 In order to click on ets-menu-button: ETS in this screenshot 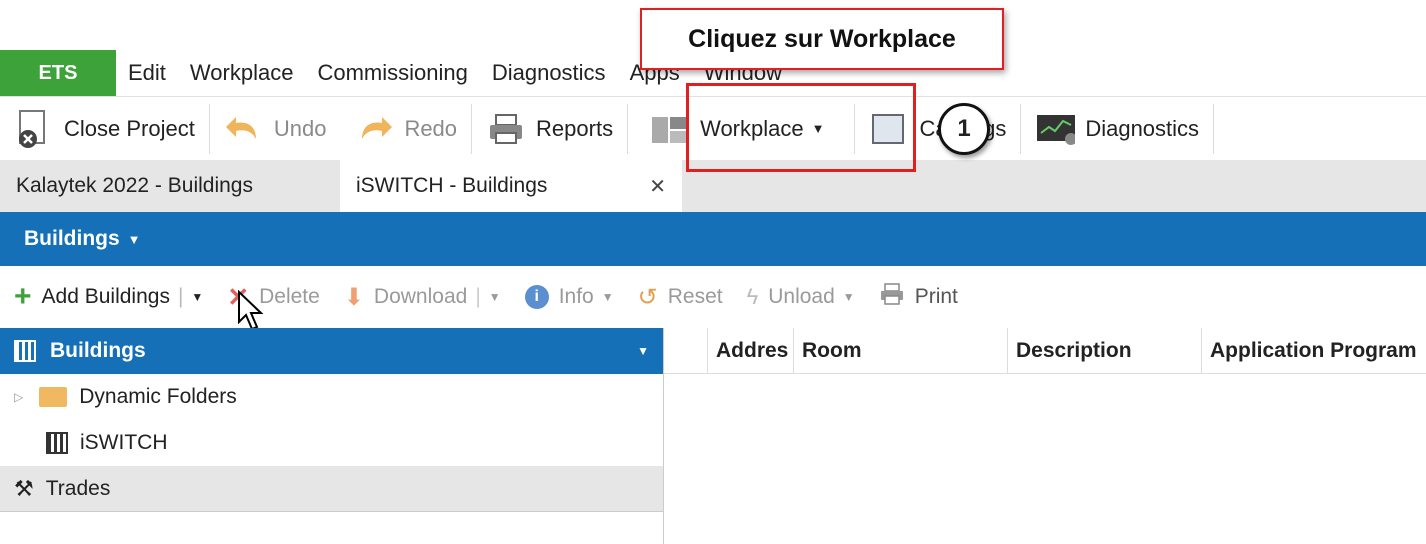, I will do `click(58, 73)`.